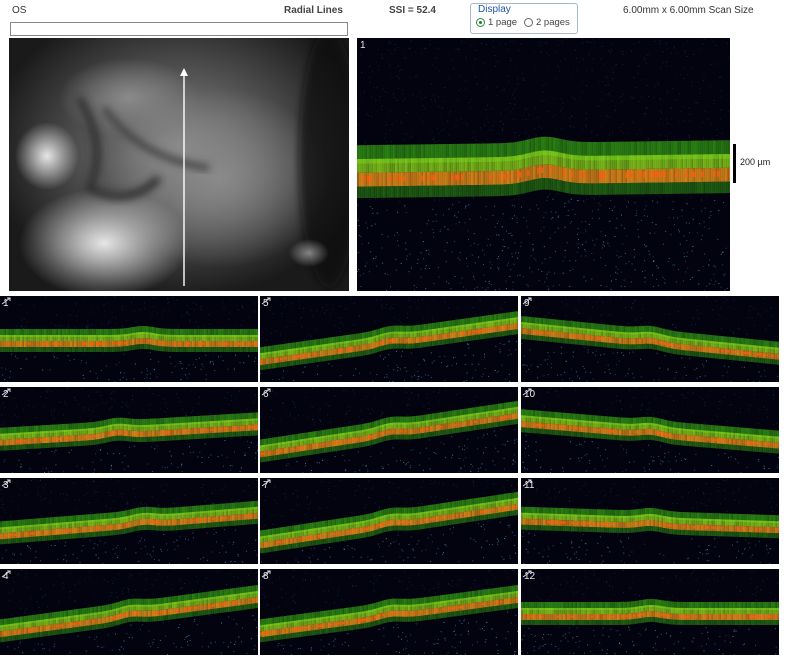 This screenshot has height=657, width=800. I want to click on bscan-thumbnail: 10, so click(650, 430).